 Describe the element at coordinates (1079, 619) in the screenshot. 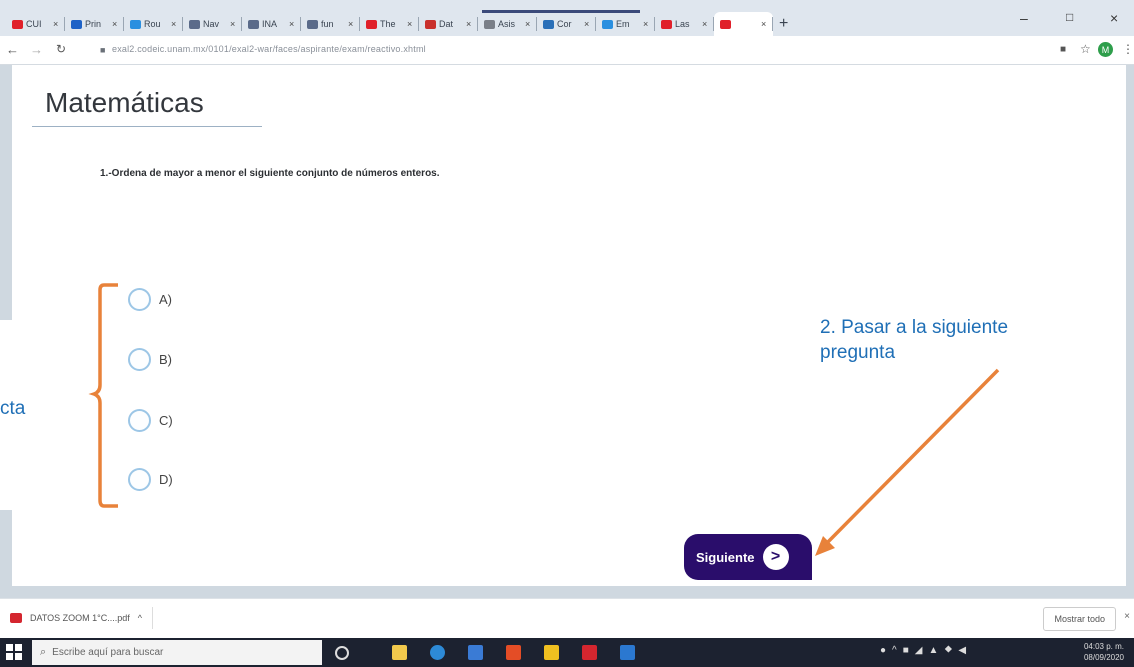

I see `show-all-button: Mostrar todo` at that location.